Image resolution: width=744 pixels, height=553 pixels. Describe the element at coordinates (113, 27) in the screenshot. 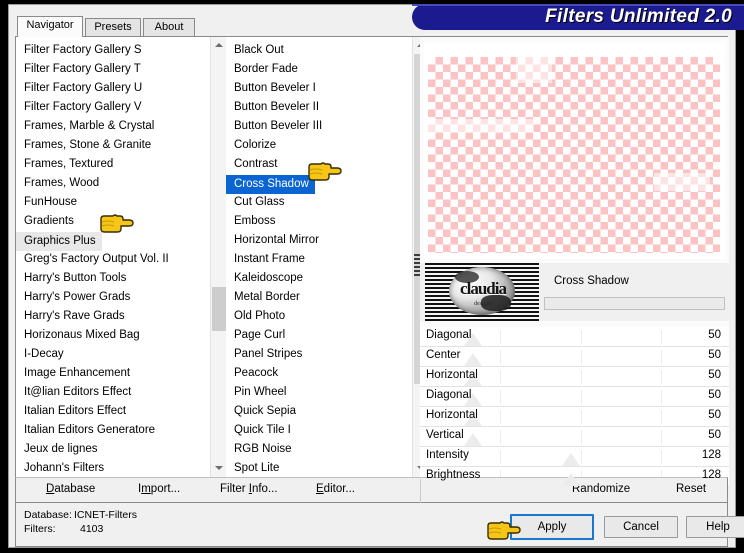

I see `tab-presets: Presets` at that location.